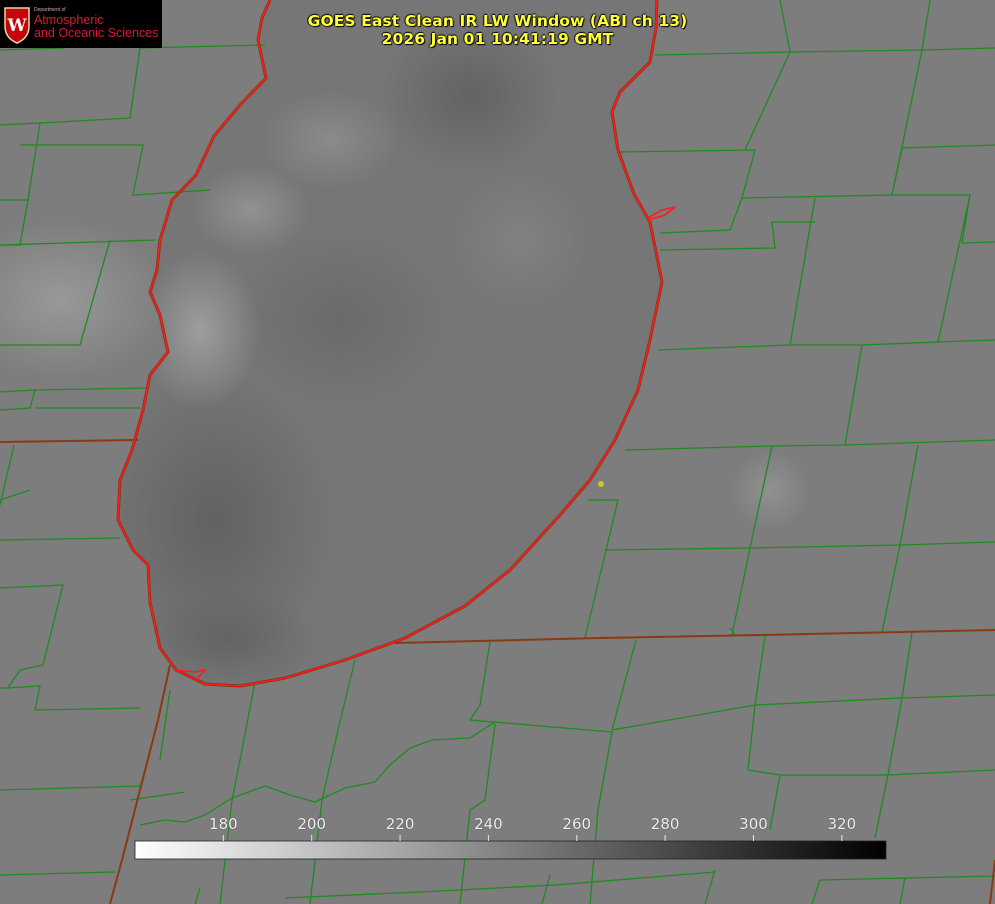 The width and height of the screenshot is (995, 904). Describe the element at coordinates (510, 850) in the screenshot. I see `colorbar-gradient` at that location.